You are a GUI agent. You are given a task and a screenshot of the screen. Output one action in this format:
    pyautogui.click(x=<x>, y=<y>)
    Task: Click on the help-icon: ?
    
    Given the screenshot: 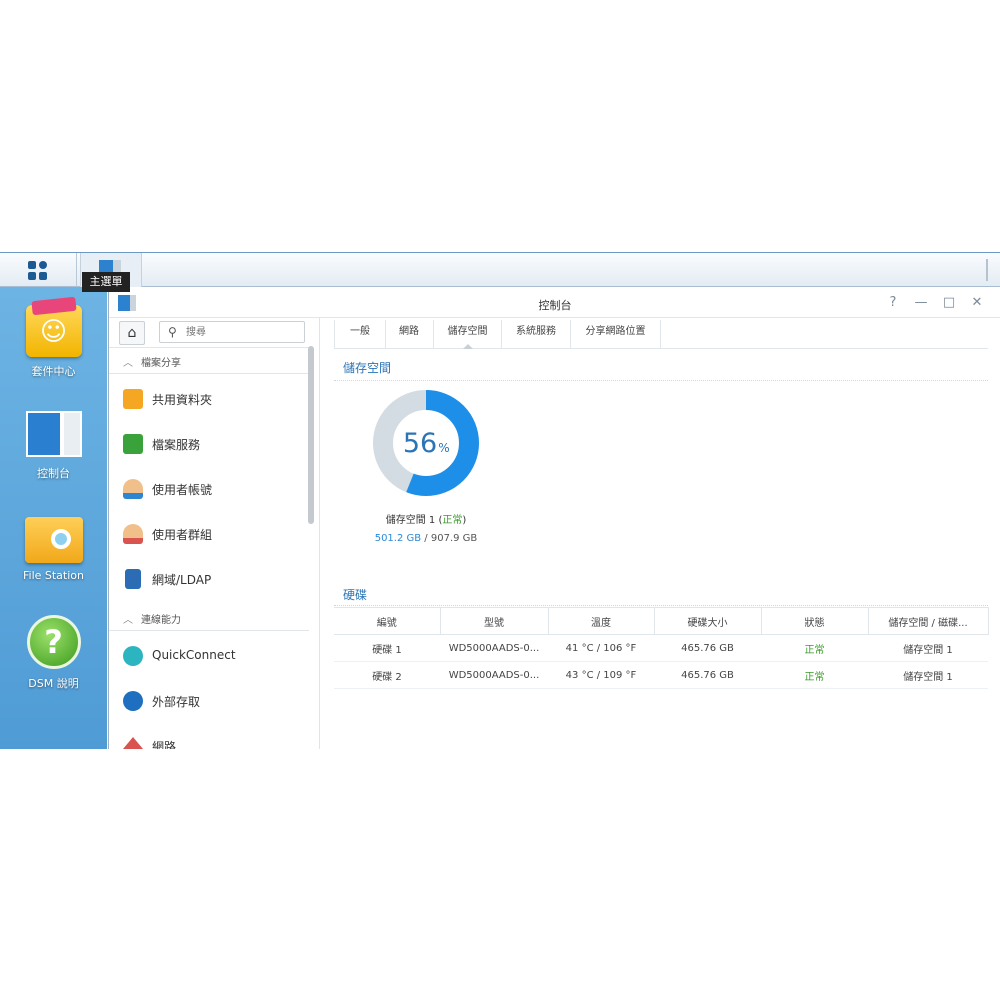 What is the action you would take?
    pyautogui.click(x=53, y=642)
    